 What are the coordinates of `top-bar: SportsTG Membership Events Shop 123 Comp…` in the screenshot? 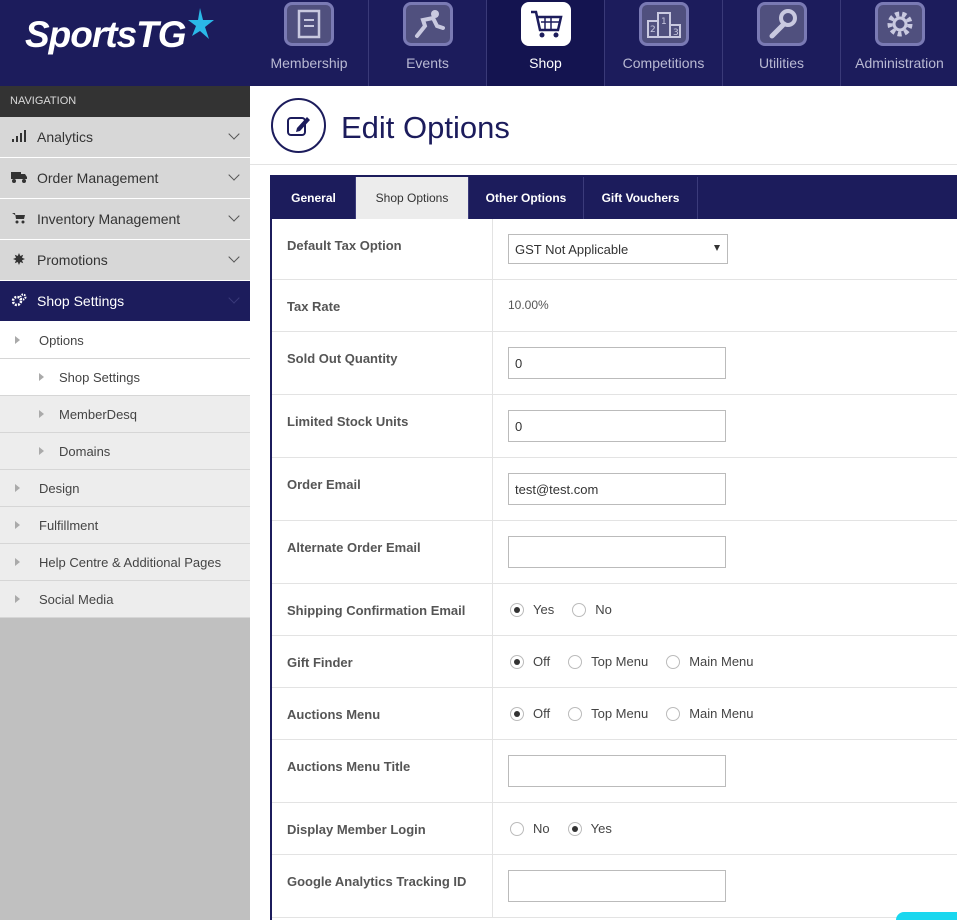 It's located at (478, 43).